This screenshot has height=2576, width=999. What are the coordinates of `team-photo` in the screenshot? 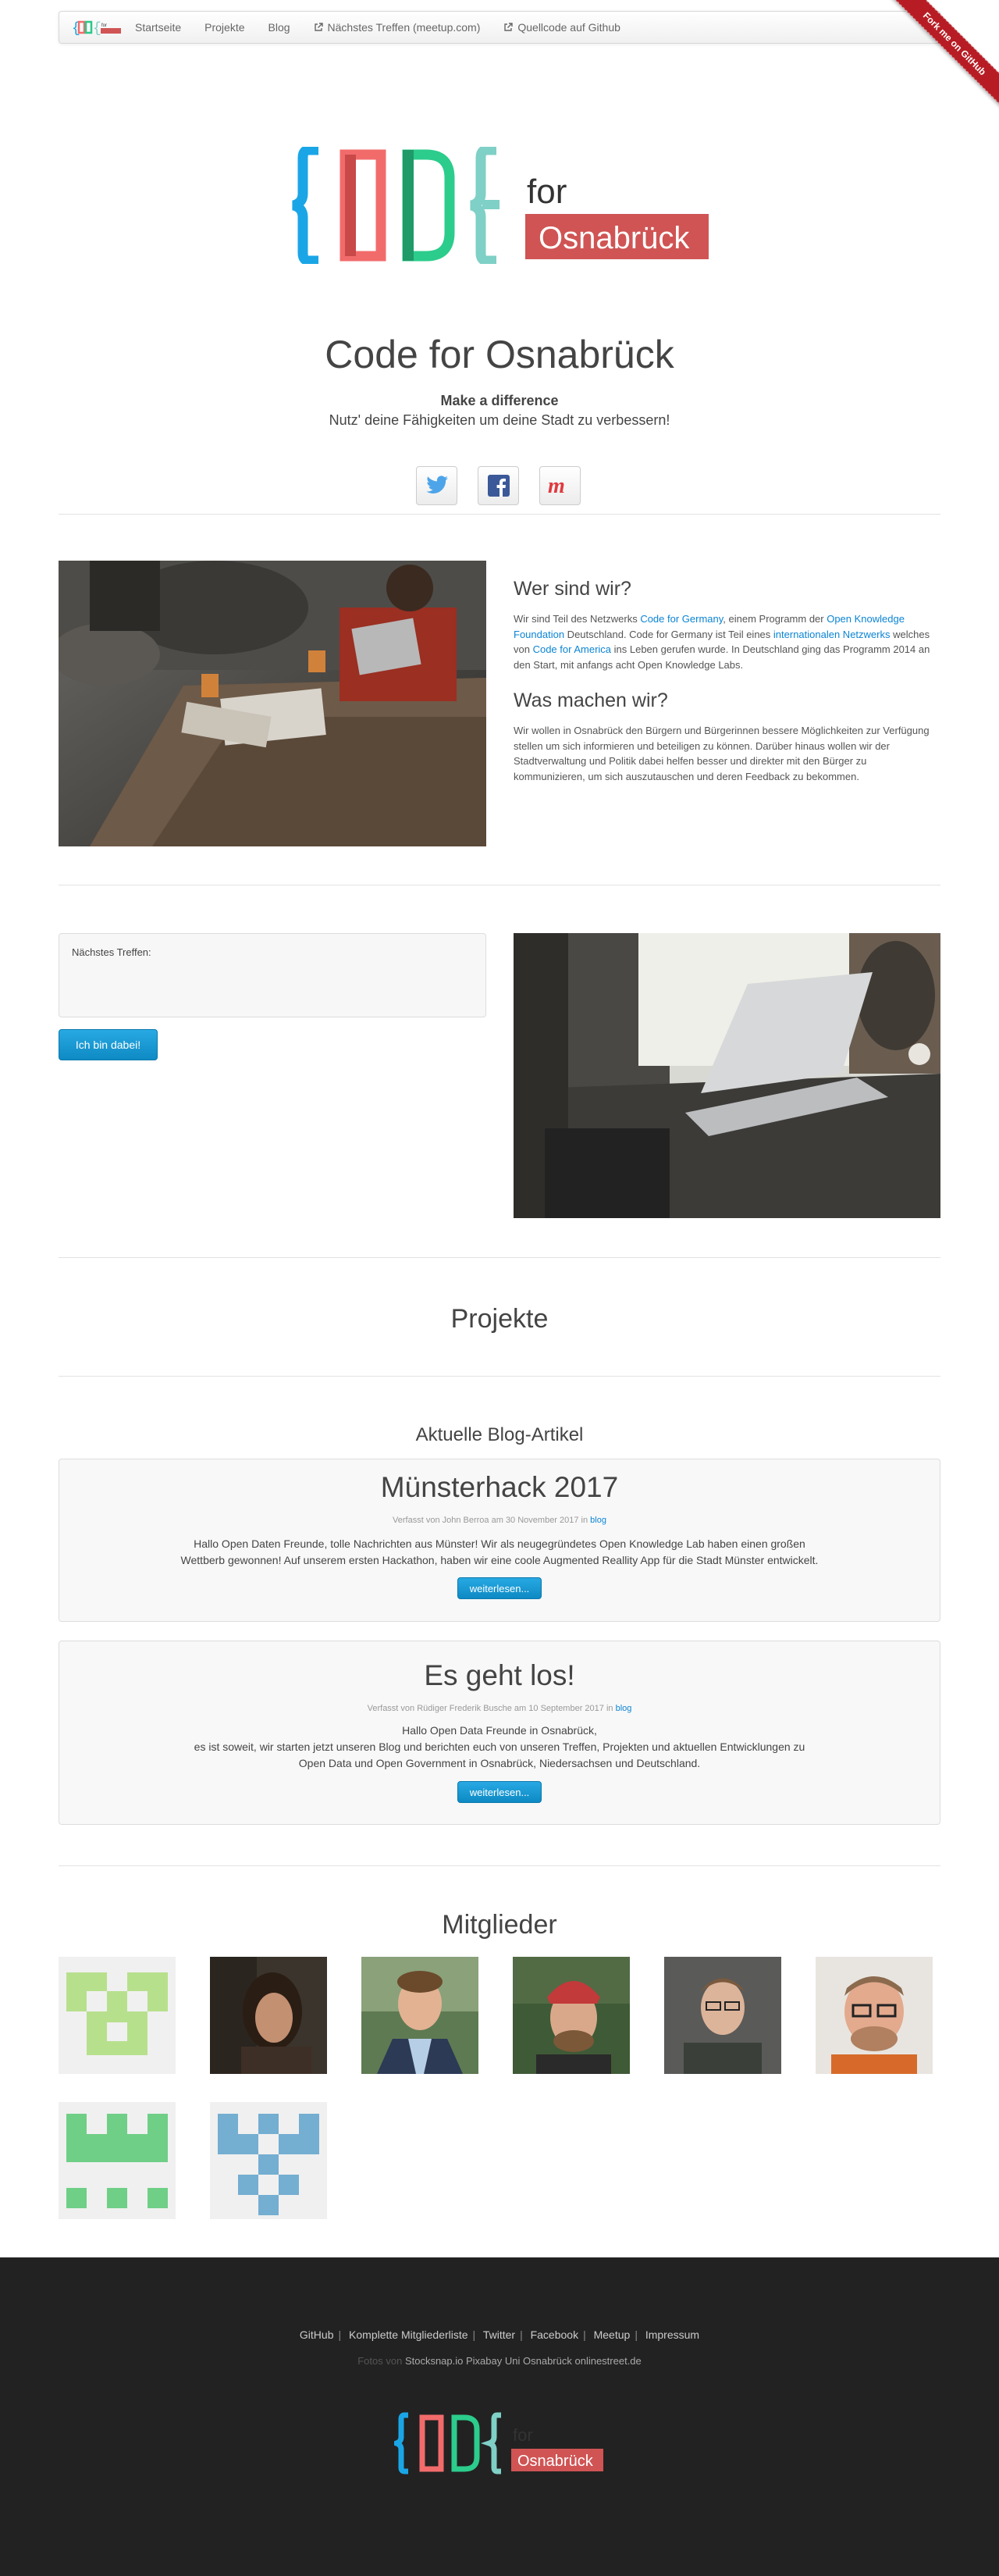 It's located at (272, 703).